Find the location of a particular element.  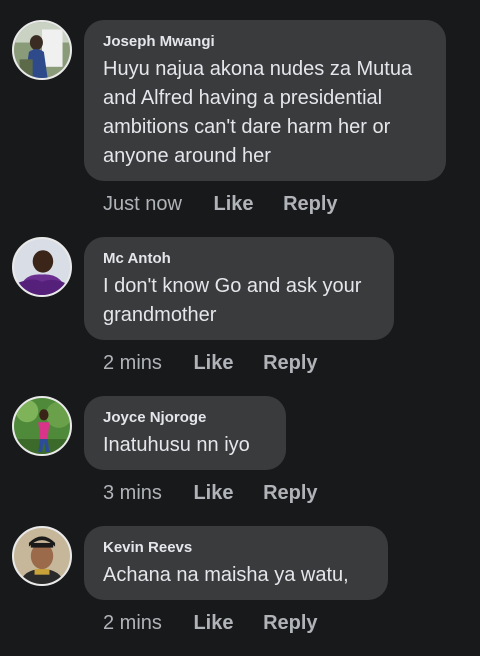

comment-timestamp: 3 mins is located at coordinates (132, 493).